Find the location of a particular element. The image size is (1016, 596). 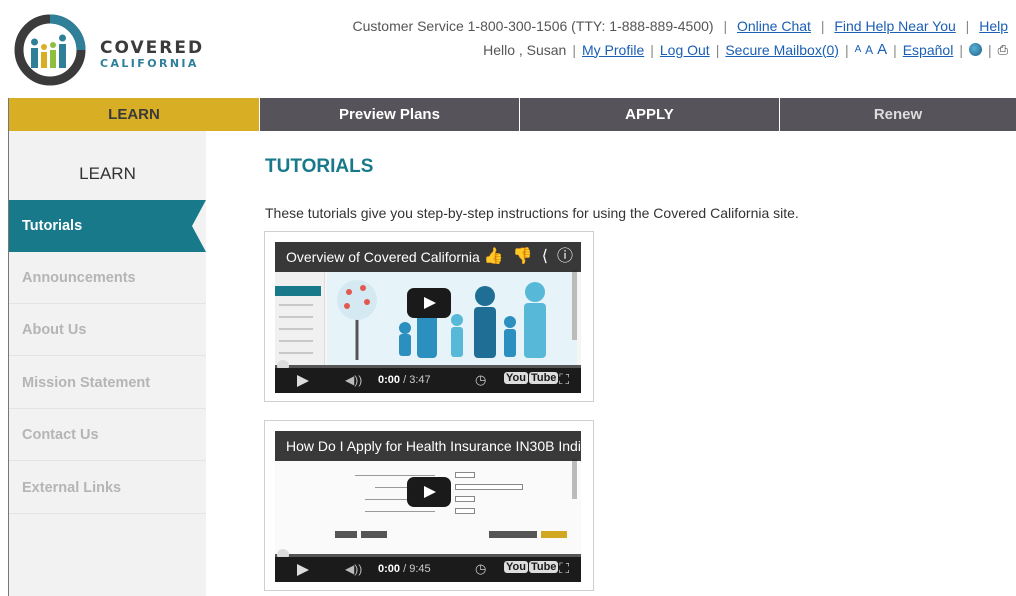

video-time: 0:00 / 3:47 is located at coordinates (404, 380).